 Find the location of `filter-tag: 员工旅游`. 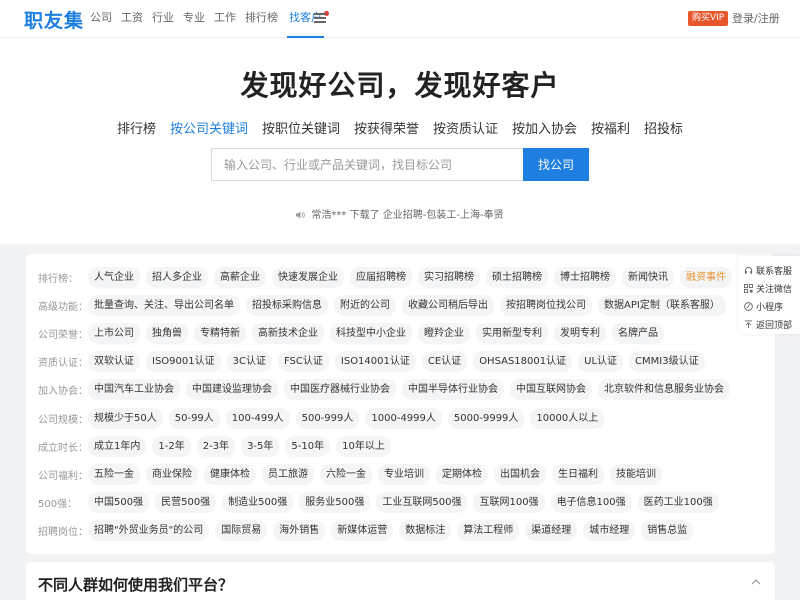

filter-tag: 员工旅游 is located at coordinates (288, 474).